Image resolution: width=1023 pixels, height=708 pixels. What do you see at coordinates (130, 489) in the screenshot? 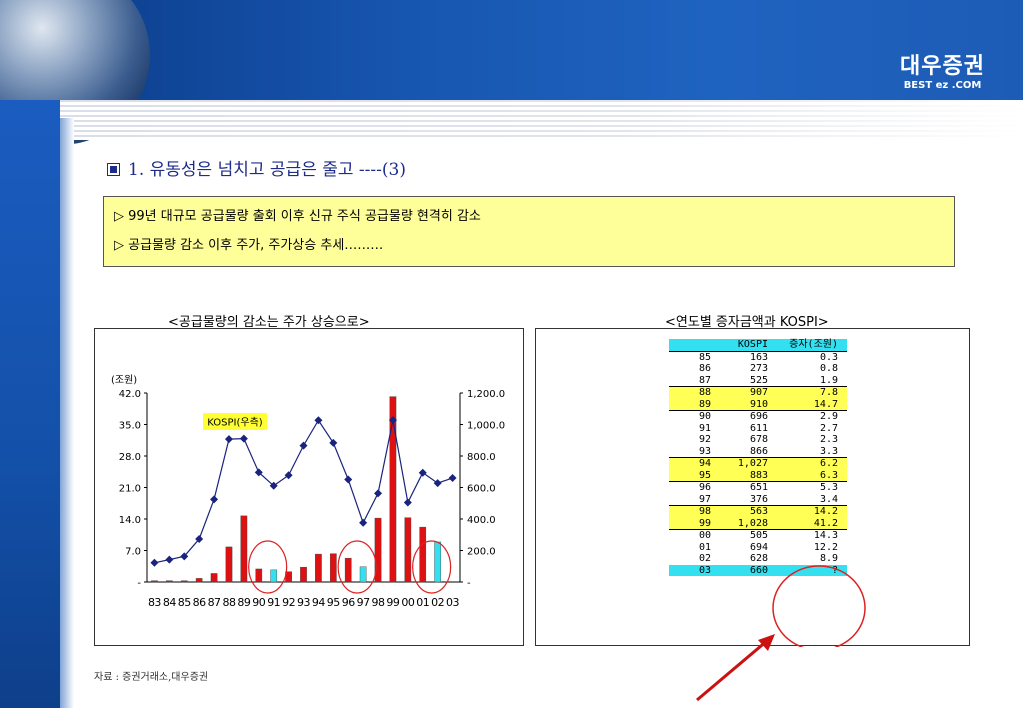
I see `y-left-tick-label: 21.0` at bounding box center [130, 489].